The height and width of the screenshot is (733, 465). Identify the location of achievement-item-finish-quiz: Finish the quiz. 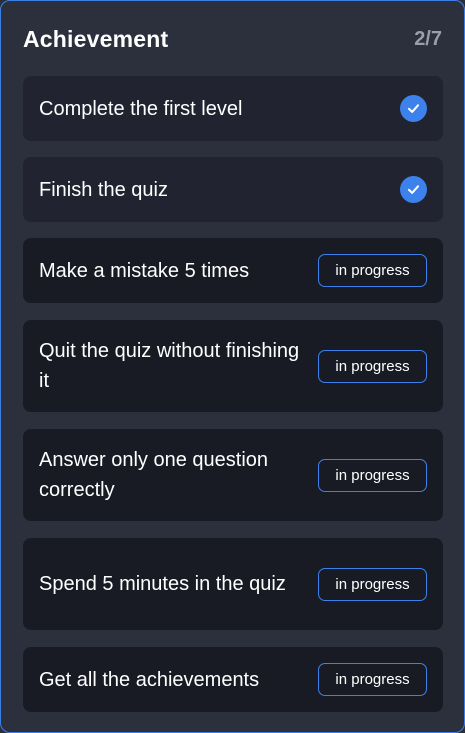
(233, 189).